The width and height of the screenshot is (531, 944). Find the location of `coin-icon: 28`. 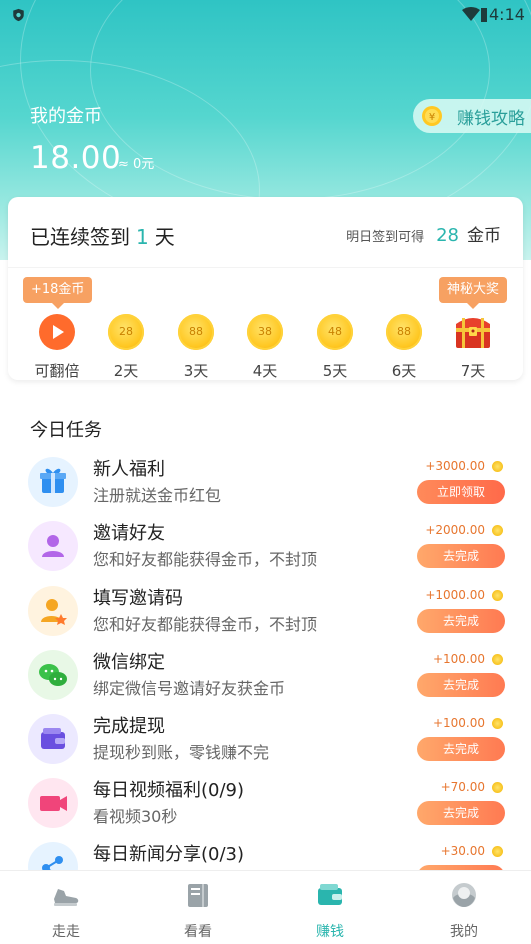

coin-icon: 28 is located at coordinates (126, 332).